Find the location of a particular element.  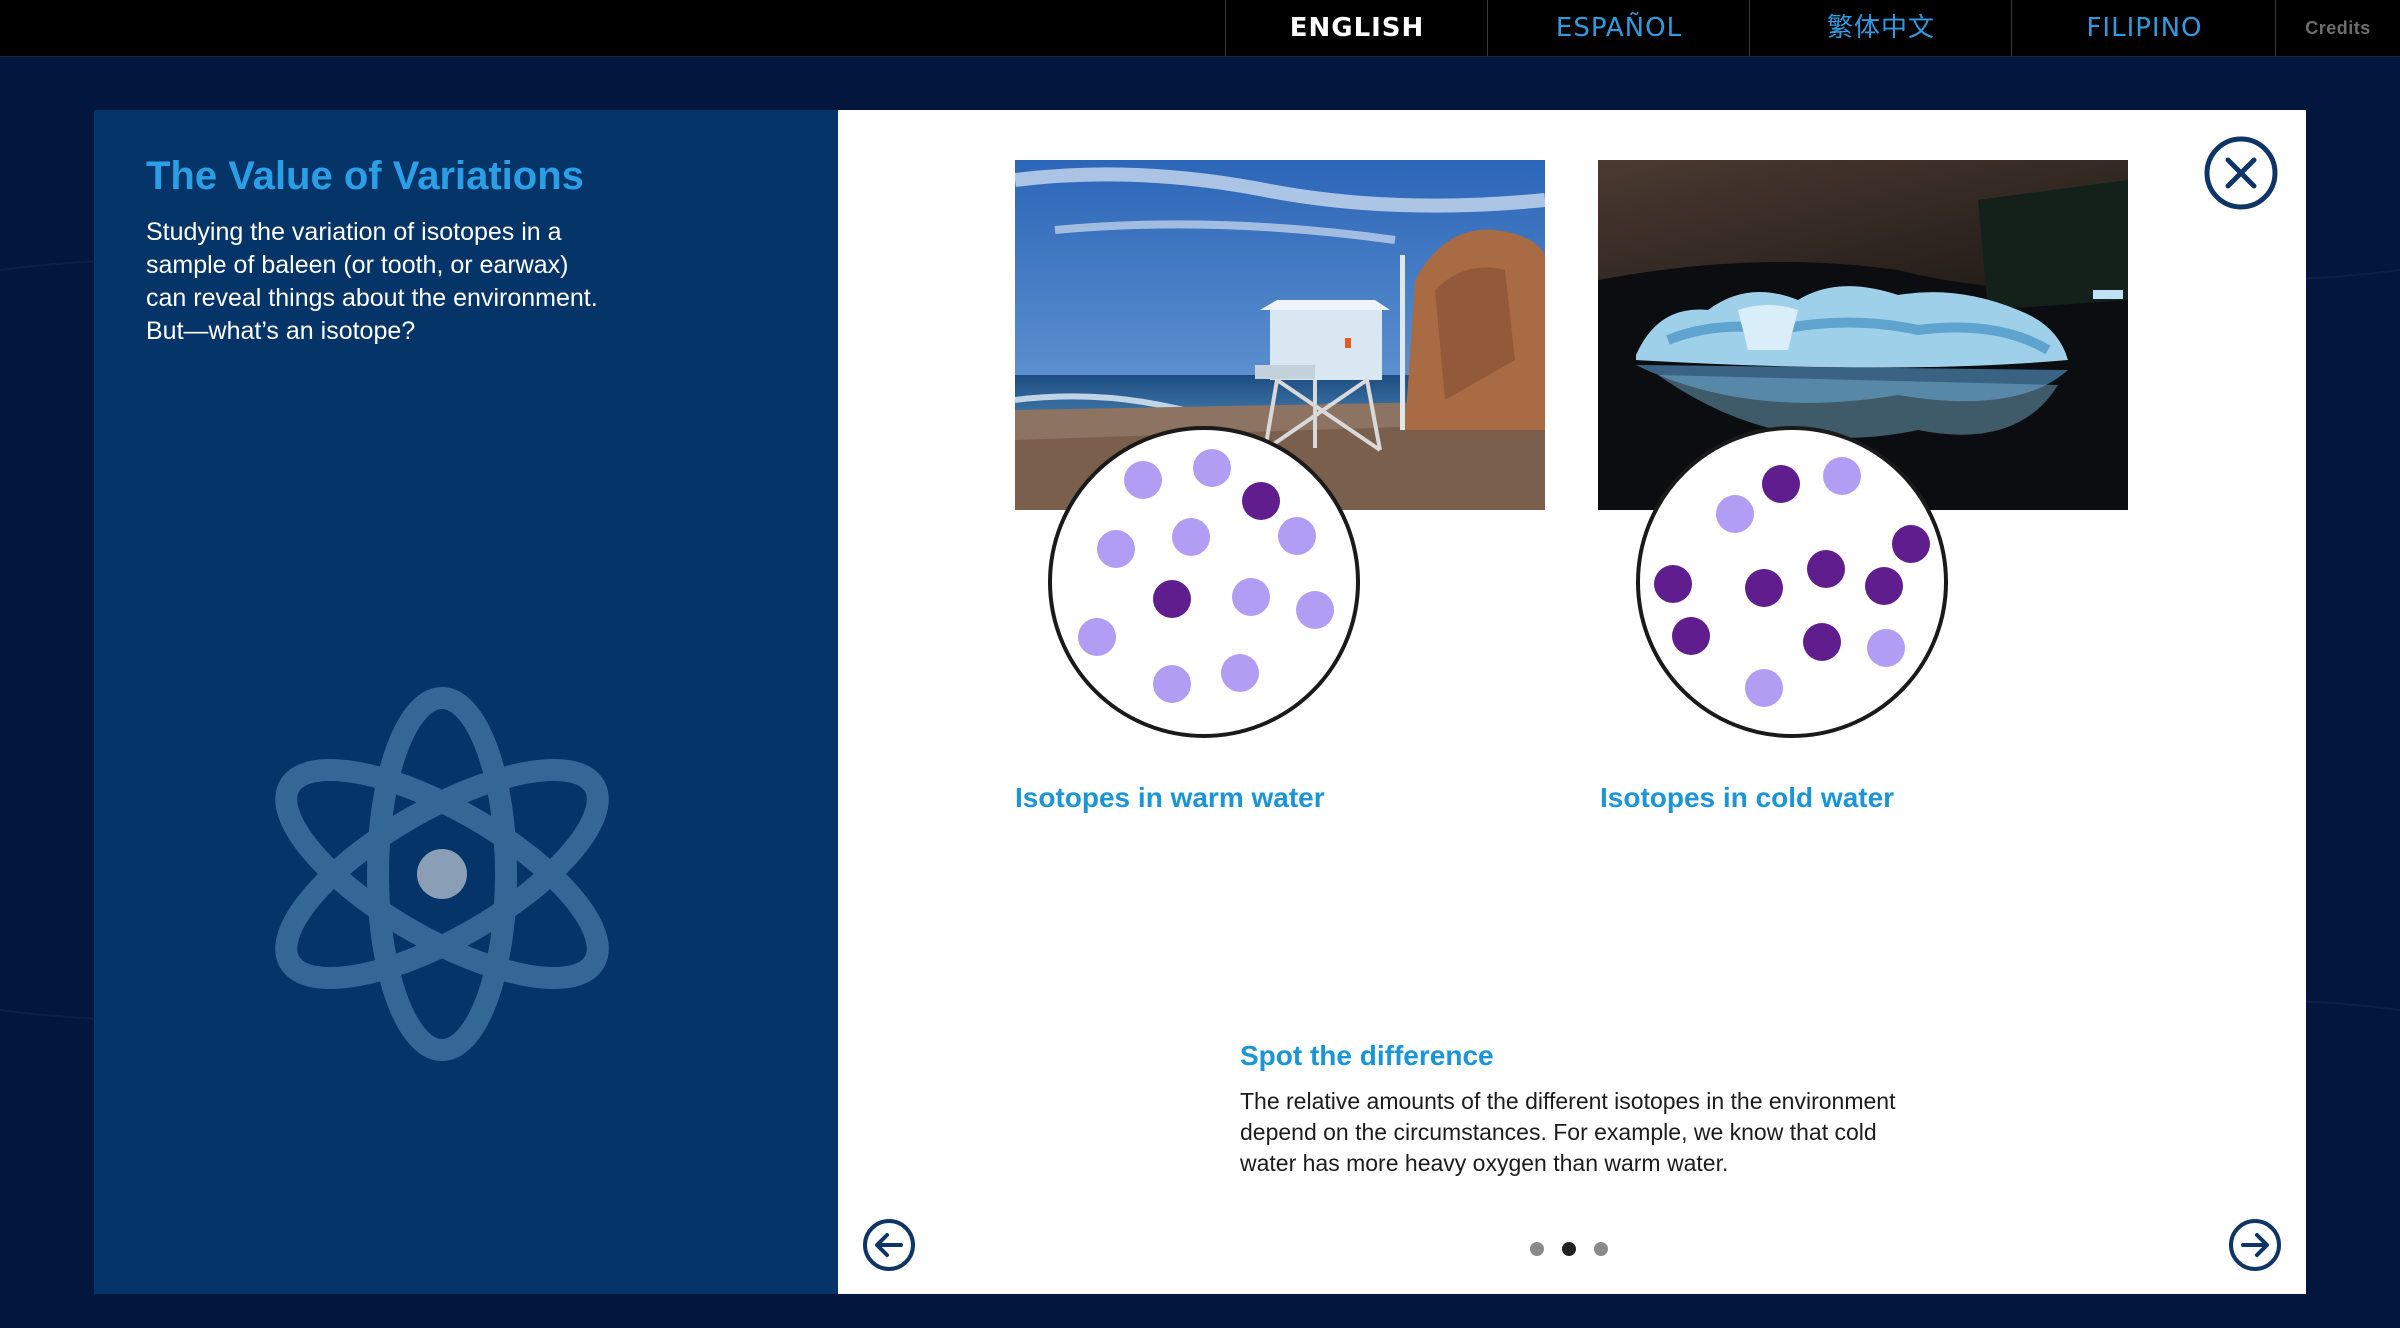

warm-water-caption: Isotopes in warm water is located at coordinates (1170, 797).